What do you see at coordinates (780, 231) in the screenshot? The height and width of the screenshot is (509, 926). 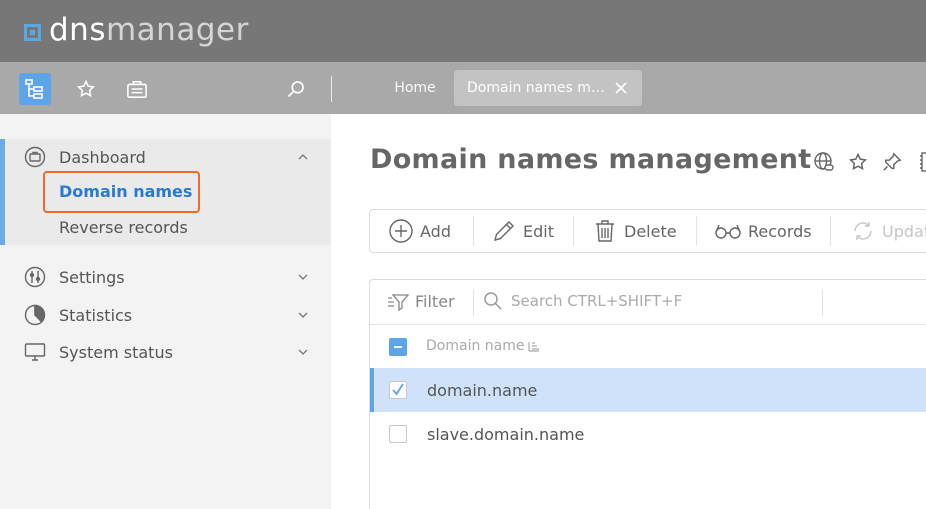 I see `records-label: Records` at bounding box center [780, 231].